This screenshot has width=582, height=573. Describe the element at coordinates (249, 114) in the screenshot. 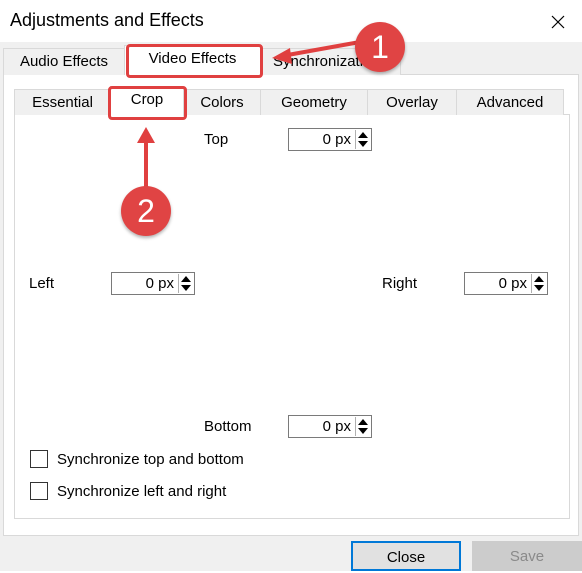

I see `annotation-arrows` at that location.